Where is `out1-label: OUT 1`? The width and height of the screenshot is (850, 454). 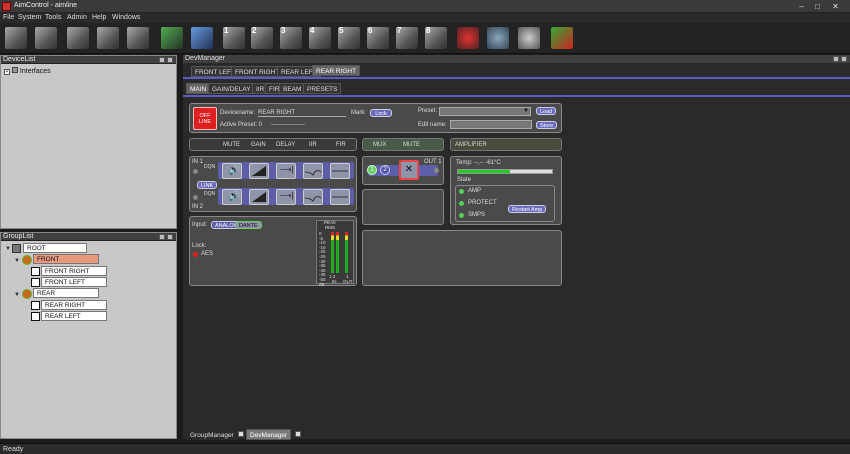 out1-label: OUT 1 is located at coordinates (433, 162).